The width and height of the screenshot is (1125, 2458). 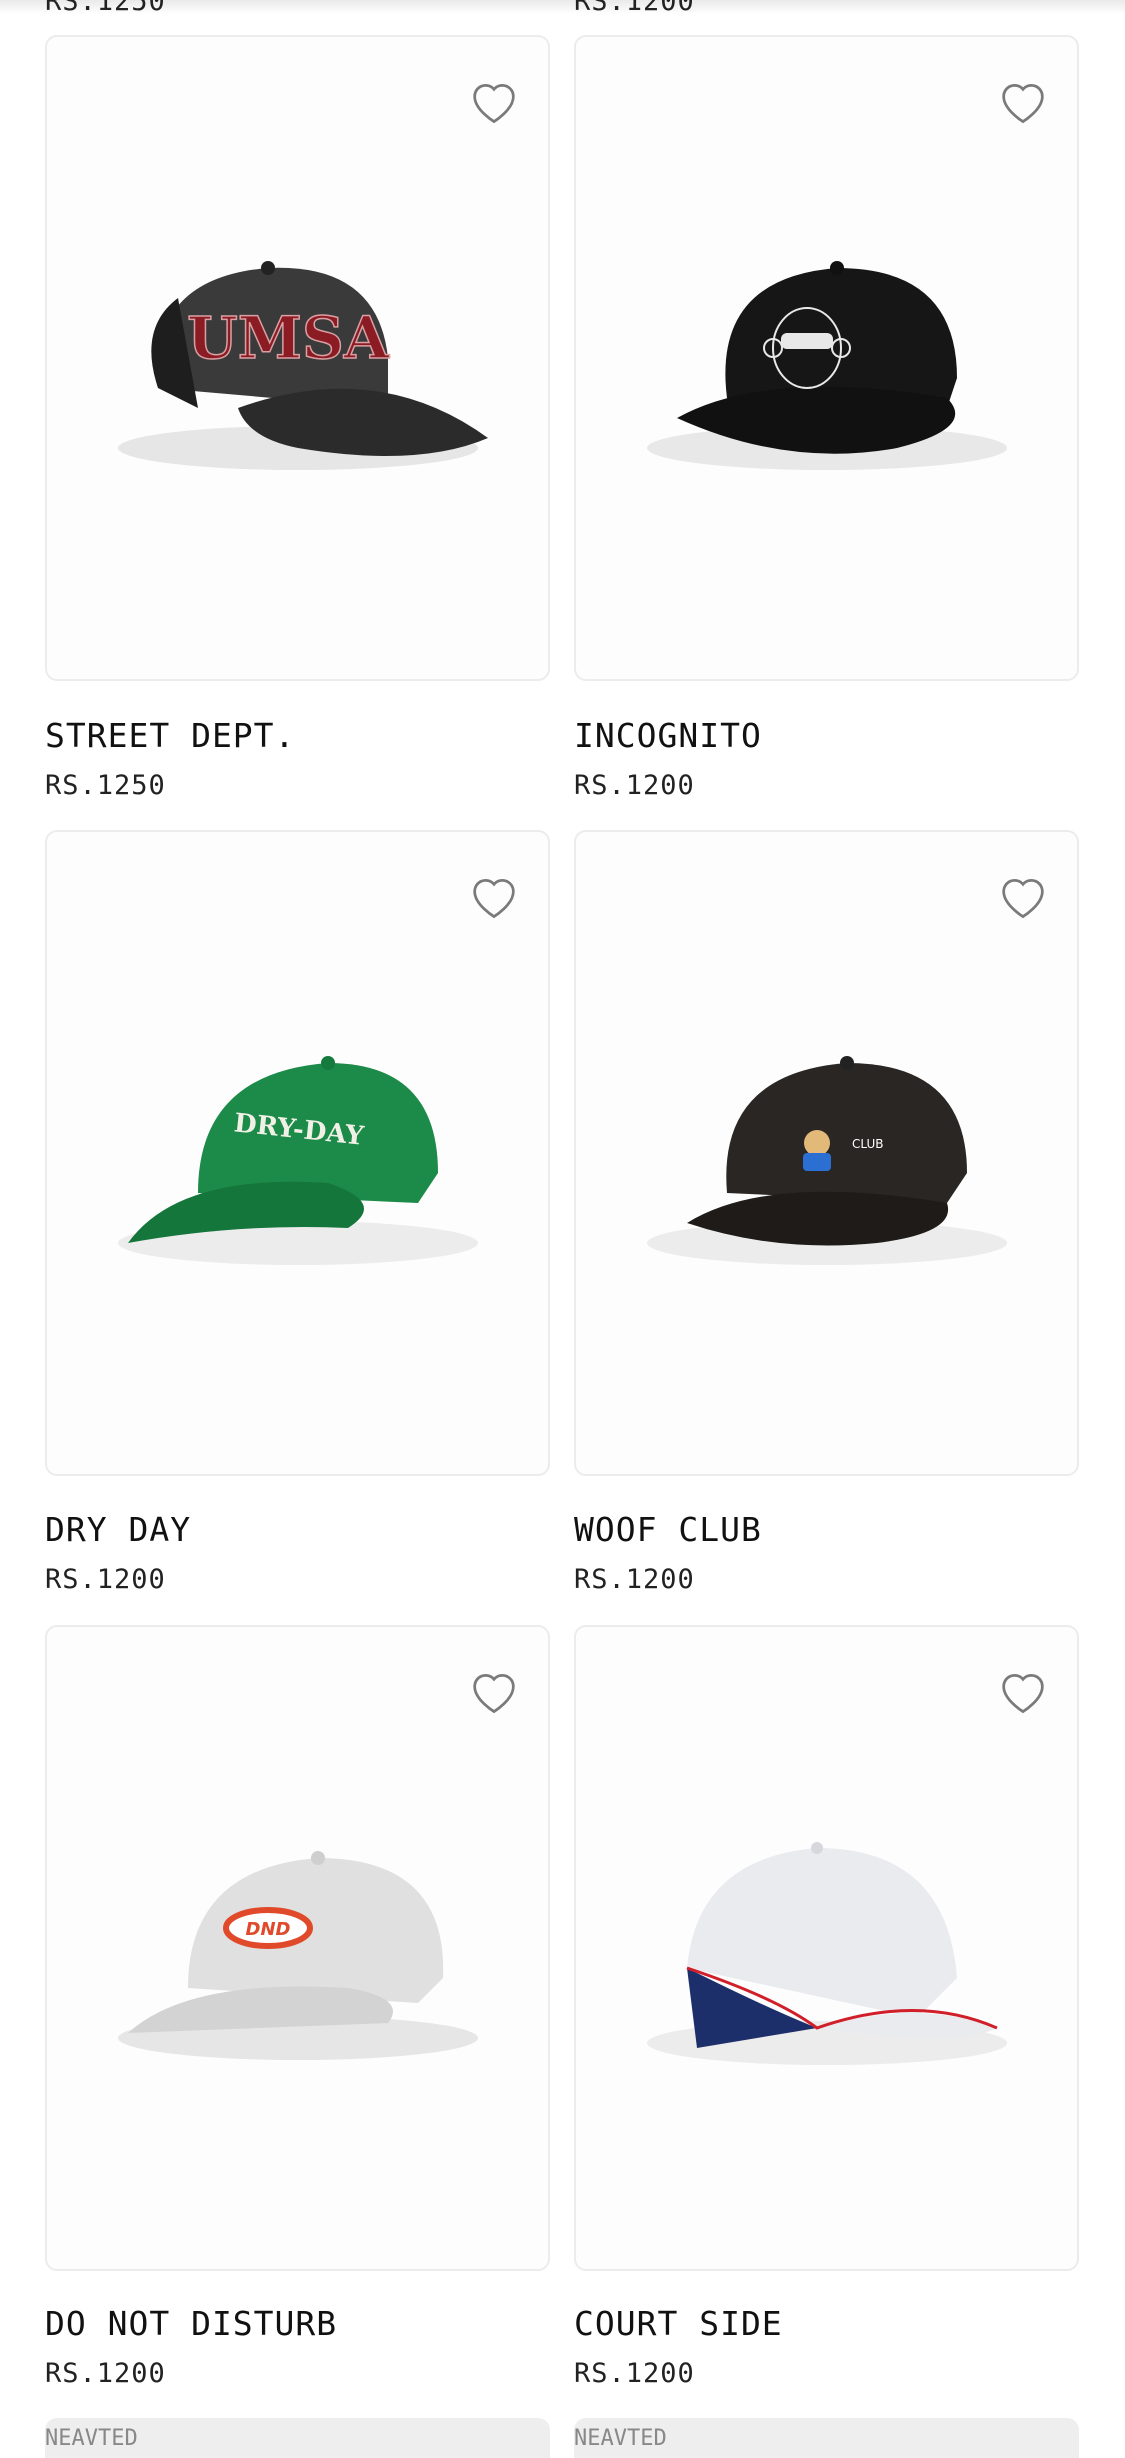 I want to click on black-cap-monkey-logo-icon, so click(x=826, y=365).